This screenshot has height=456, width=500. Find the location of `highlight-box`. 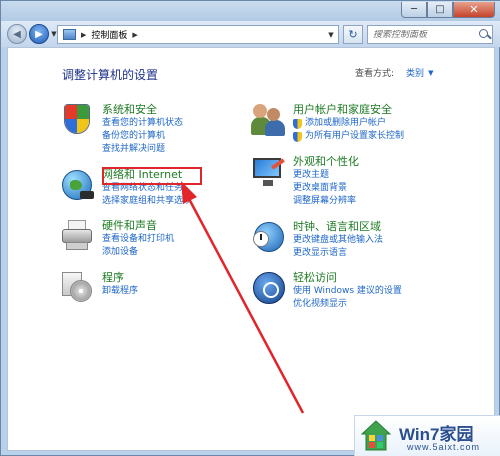

highlight-box is located at coordinates (152, 176).